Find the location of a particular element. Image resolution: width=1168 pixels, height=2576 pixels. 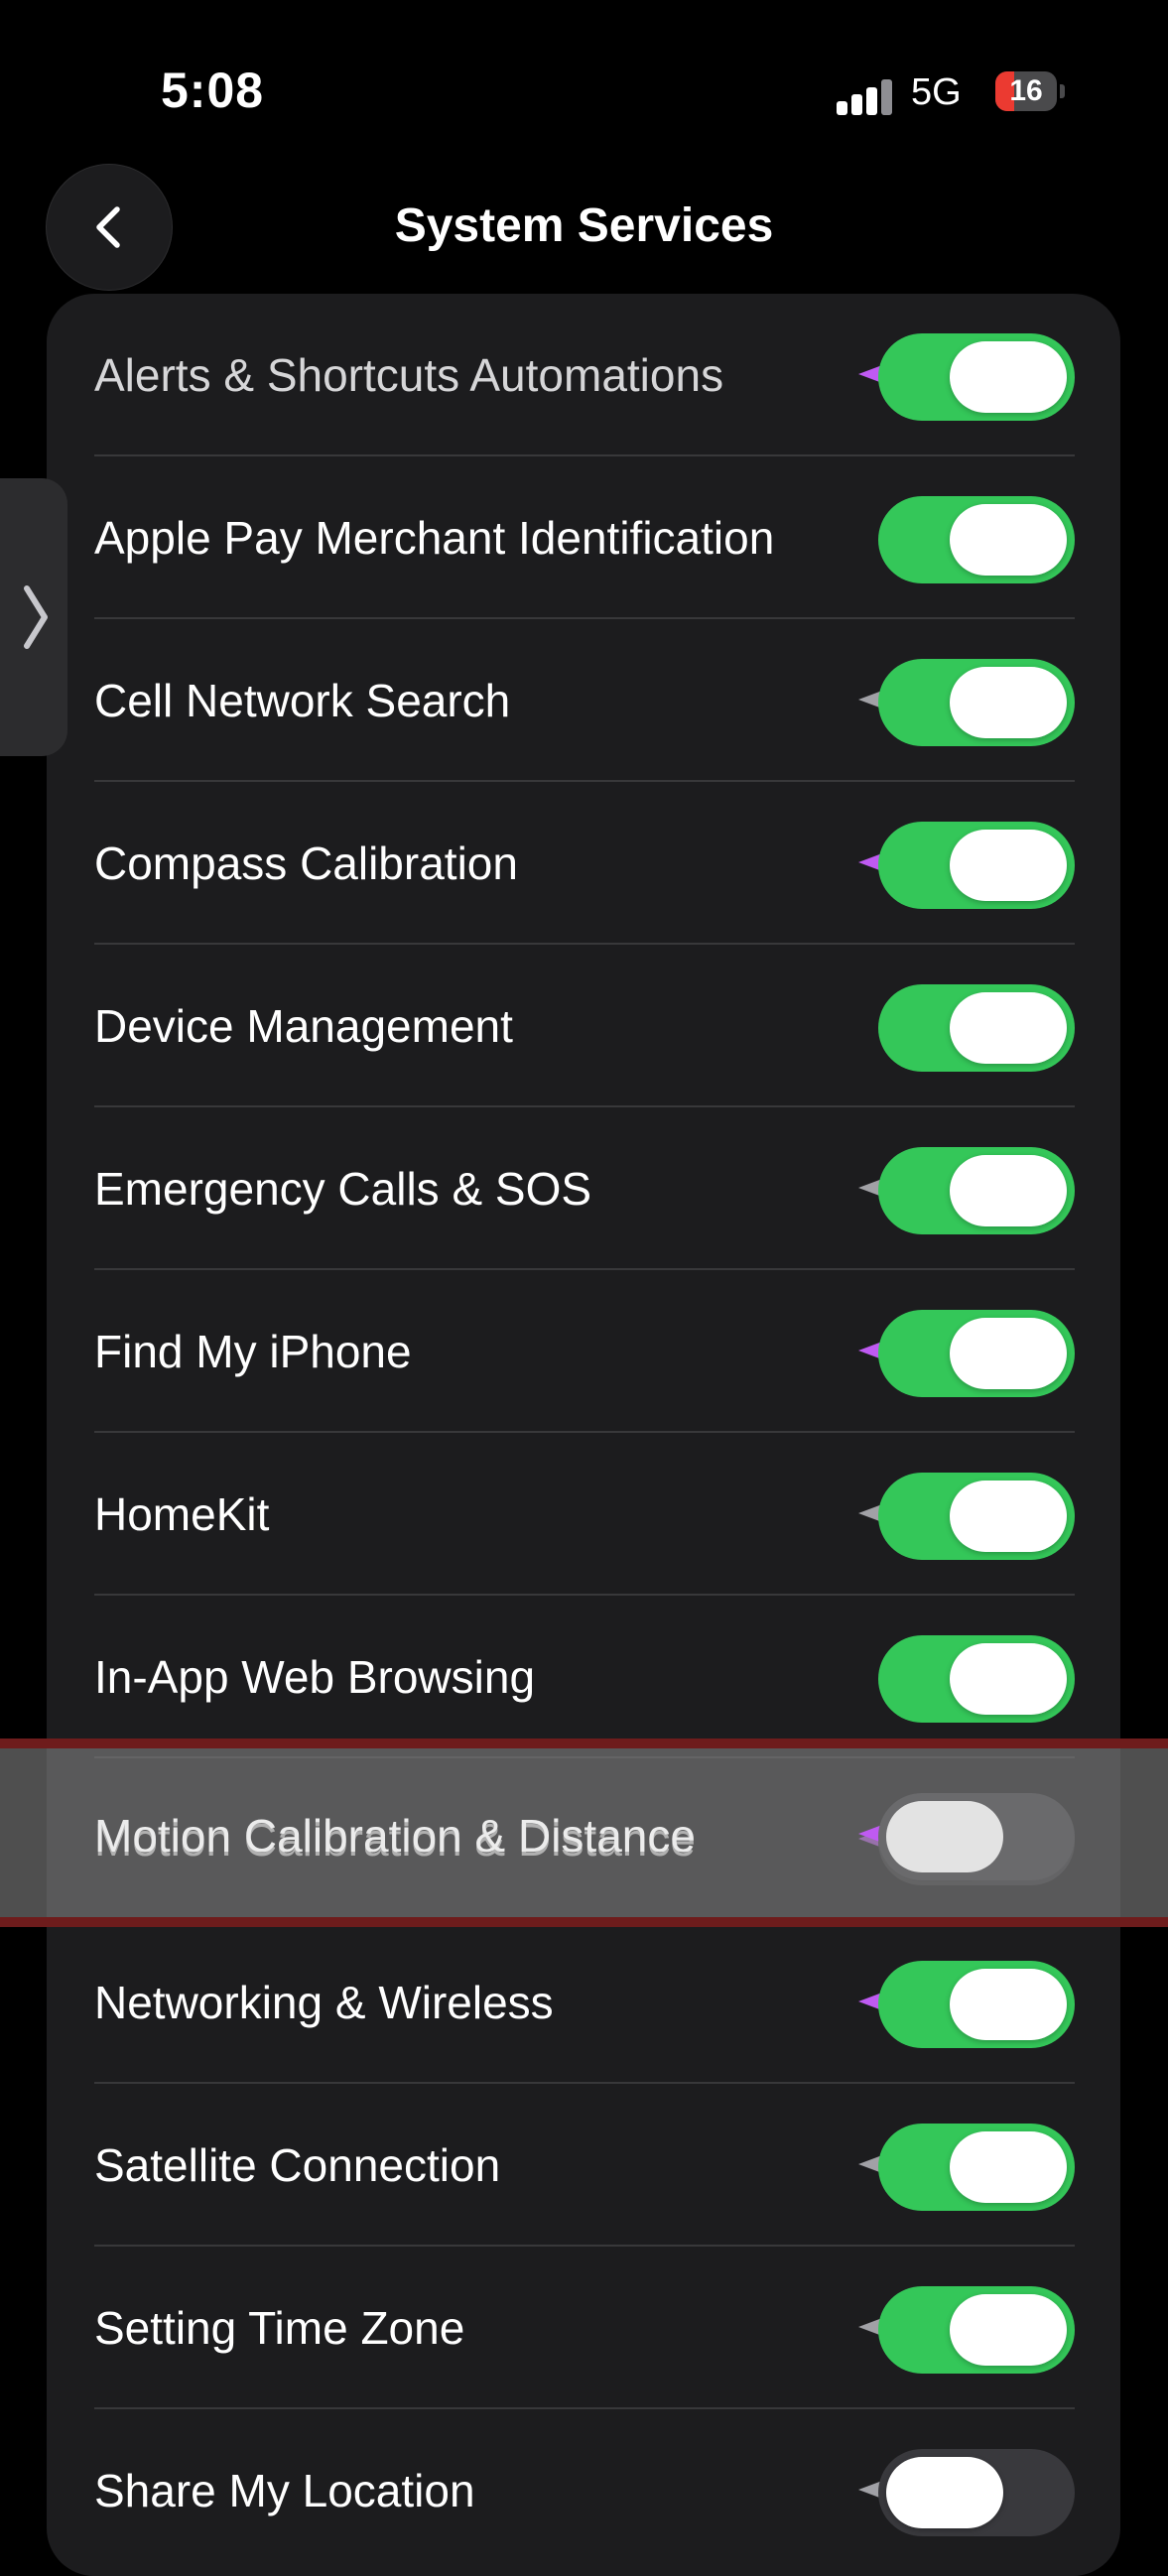

service-row: In-App Web Browsing is located at coordinates (583, 1677).